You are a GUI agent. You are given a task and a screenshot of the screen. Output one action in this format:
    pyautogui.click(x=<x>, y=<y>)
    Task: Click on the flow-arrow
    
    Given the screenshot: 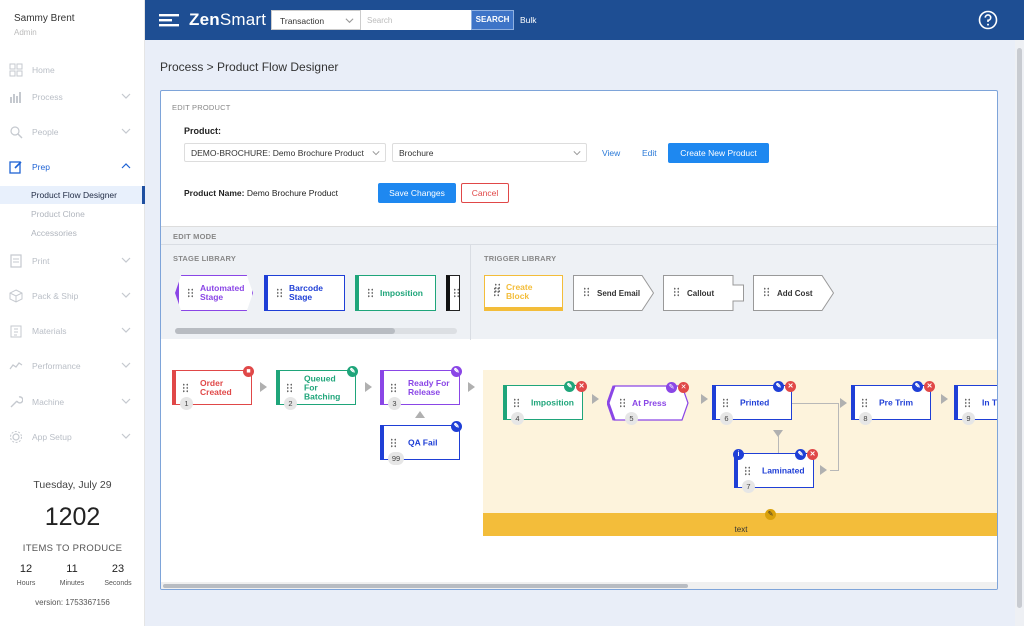 What is the action you would take?
    pyautogui.click(x=595, y=399)
    